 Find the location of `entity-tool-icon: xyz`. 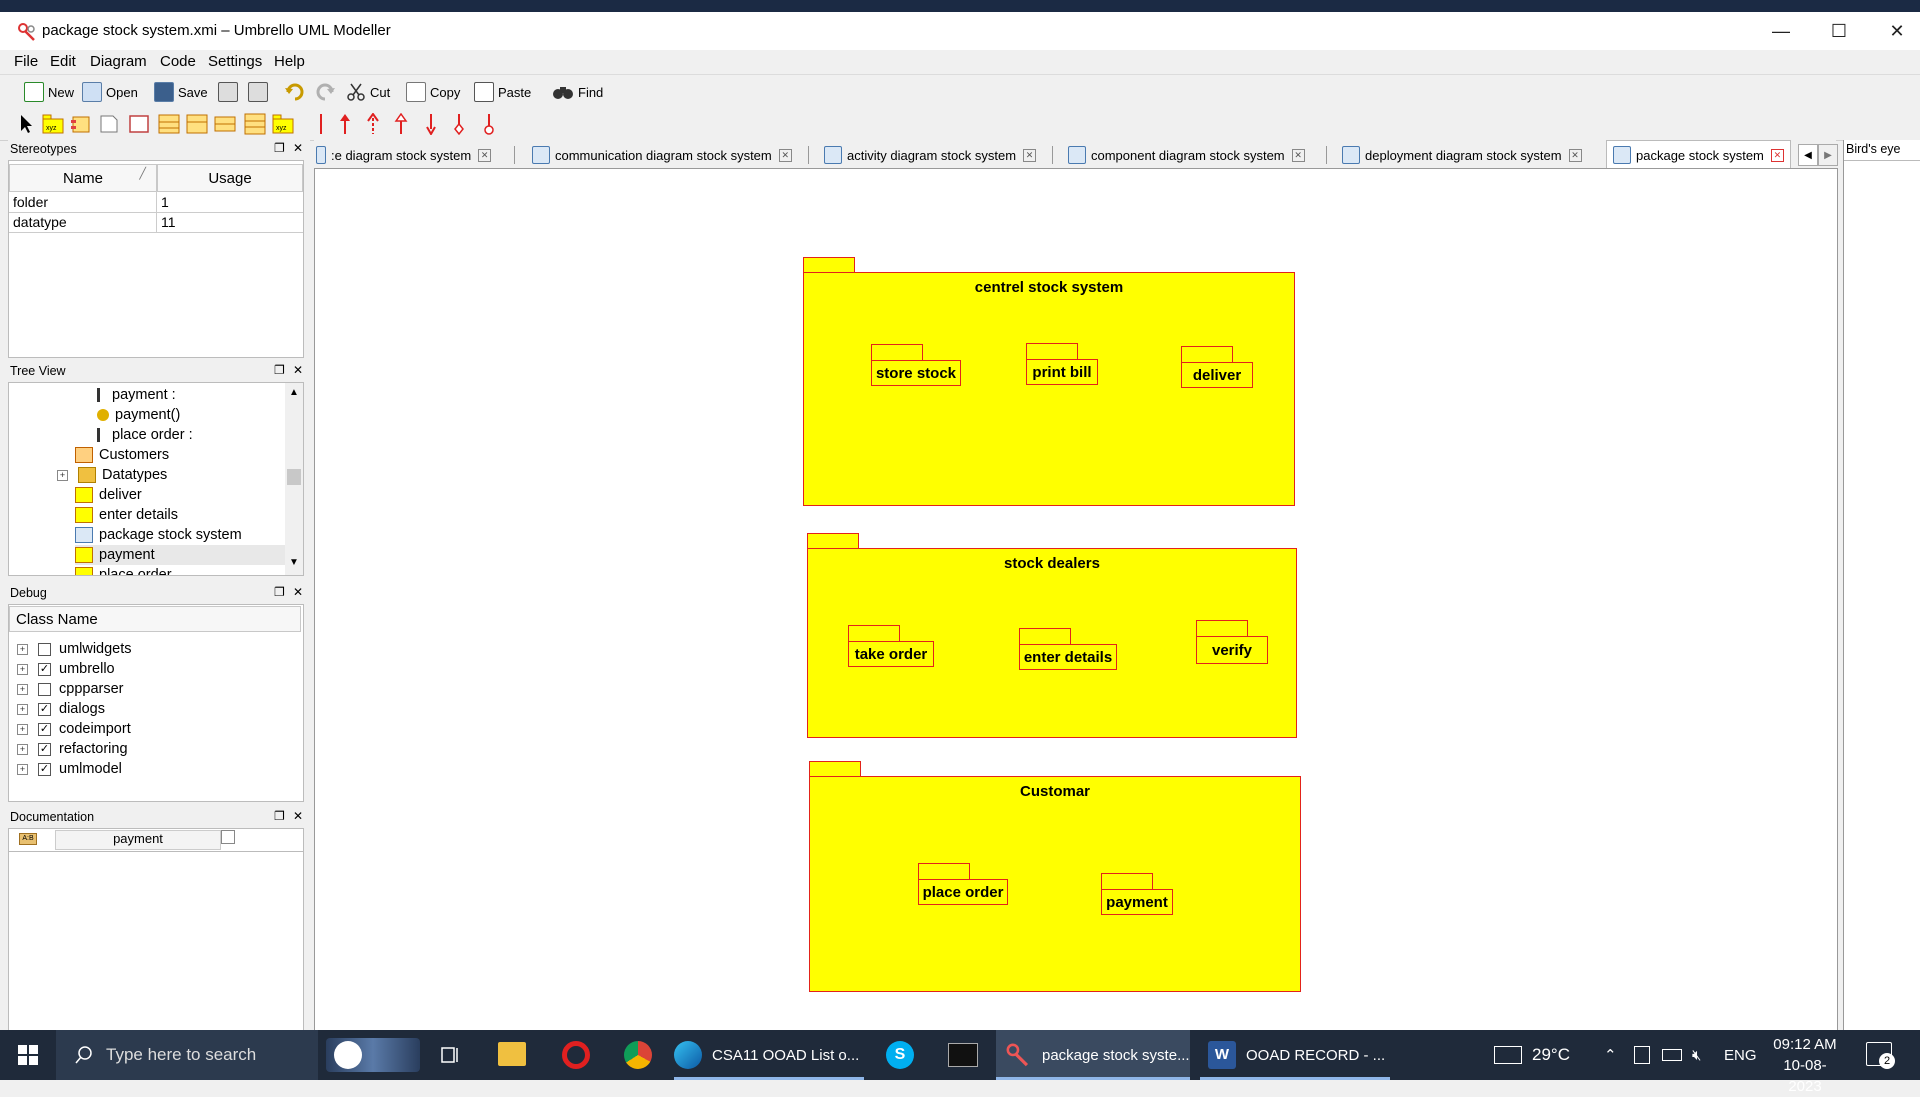

entity-tool-icon: xyz is located at coordinates (283, 124).